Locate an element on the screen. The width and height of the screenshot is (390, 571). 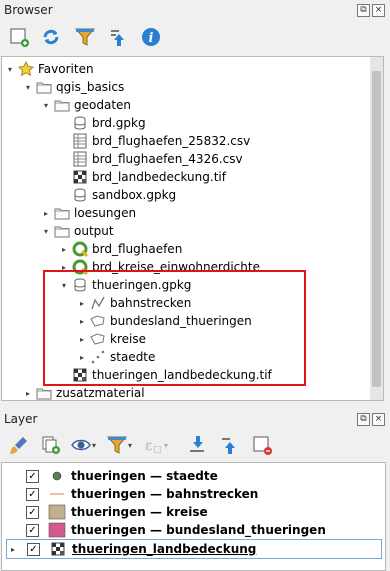
tree-item-label: output is located at coordinates (94, 231).